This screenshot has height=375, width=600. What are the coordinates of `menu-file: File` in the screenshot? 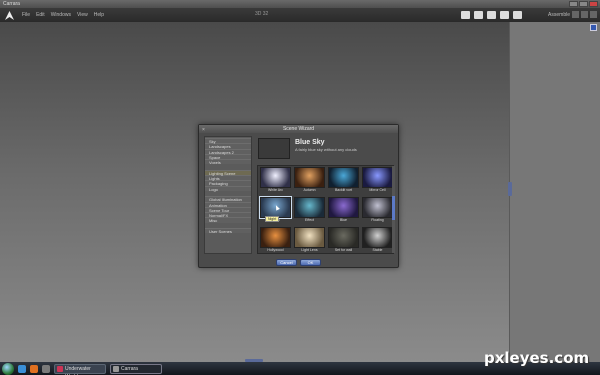 It's located at (26, 15).